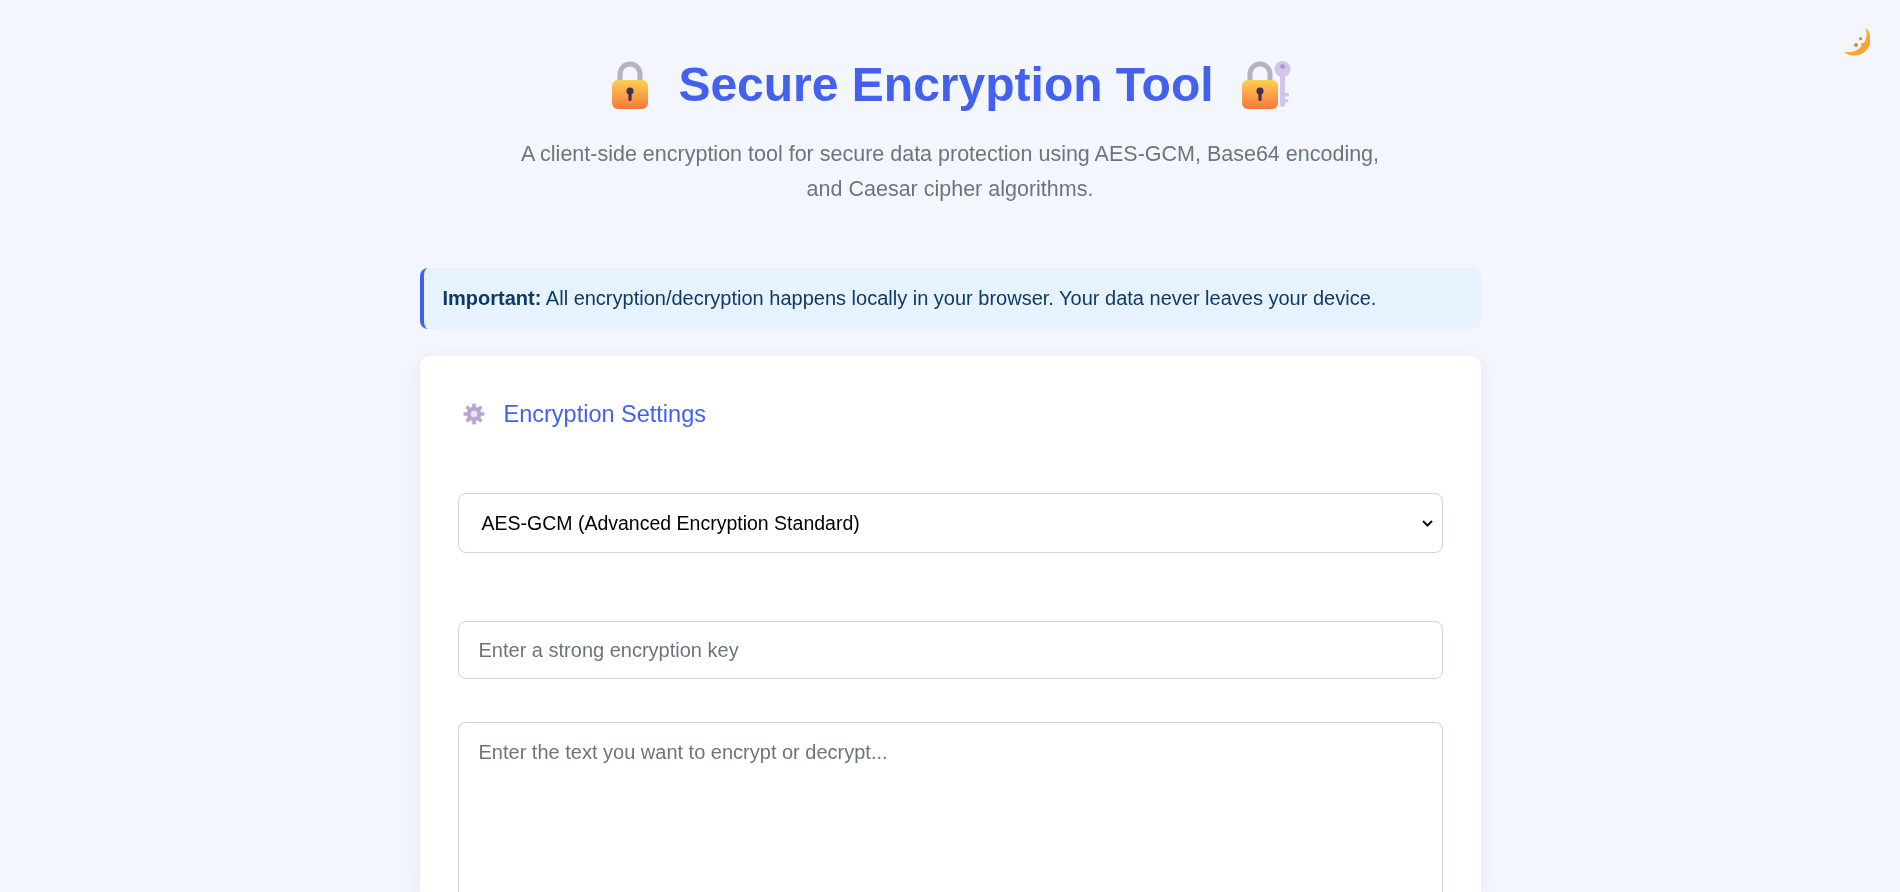  What do you see at coordinates (950, 172) in the screenshot?
I see `page-subtitle: A client-side encryption tool for secure data protection using AES-GCM, Base64 encoding, and Caesar cipher algorithms.` at bounding box center [950, 172].